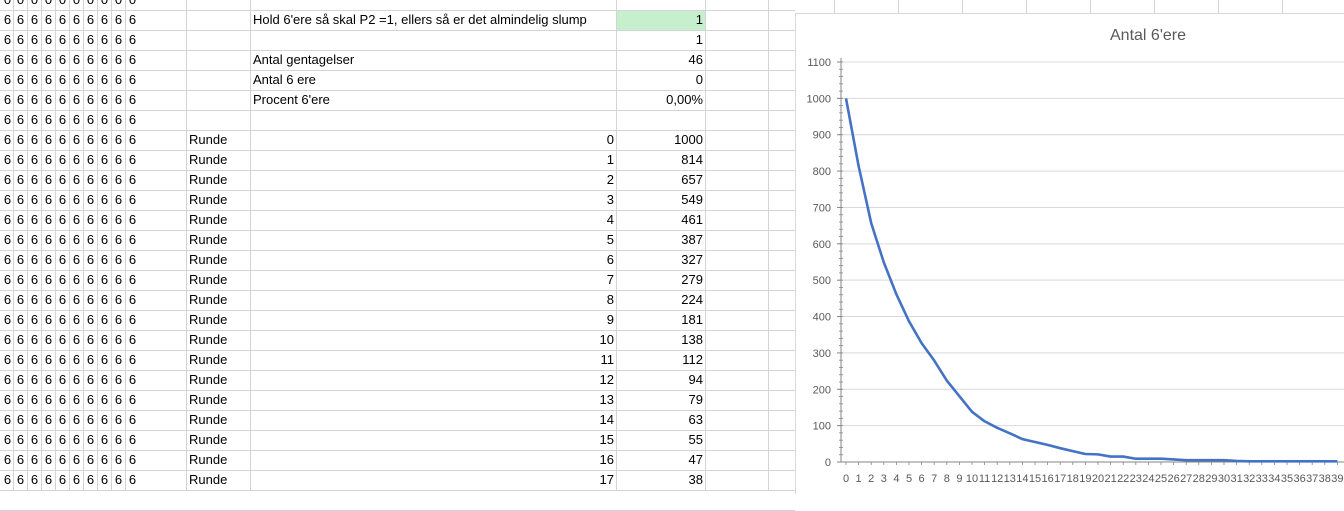 The height and width of the screenshot is (511, 1344). What do you see at coordinates (660, 340) in the screenshot?
I see `round-value-cell: 138` at bounding box center [660, 340].